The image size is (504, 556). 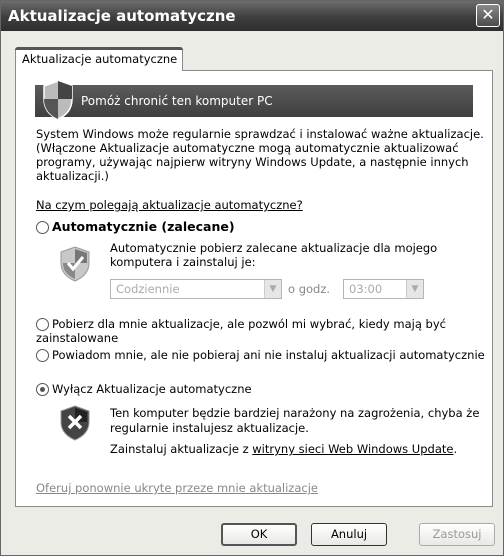 I want to click on shield-check-icon, so click(x=75, y=265).